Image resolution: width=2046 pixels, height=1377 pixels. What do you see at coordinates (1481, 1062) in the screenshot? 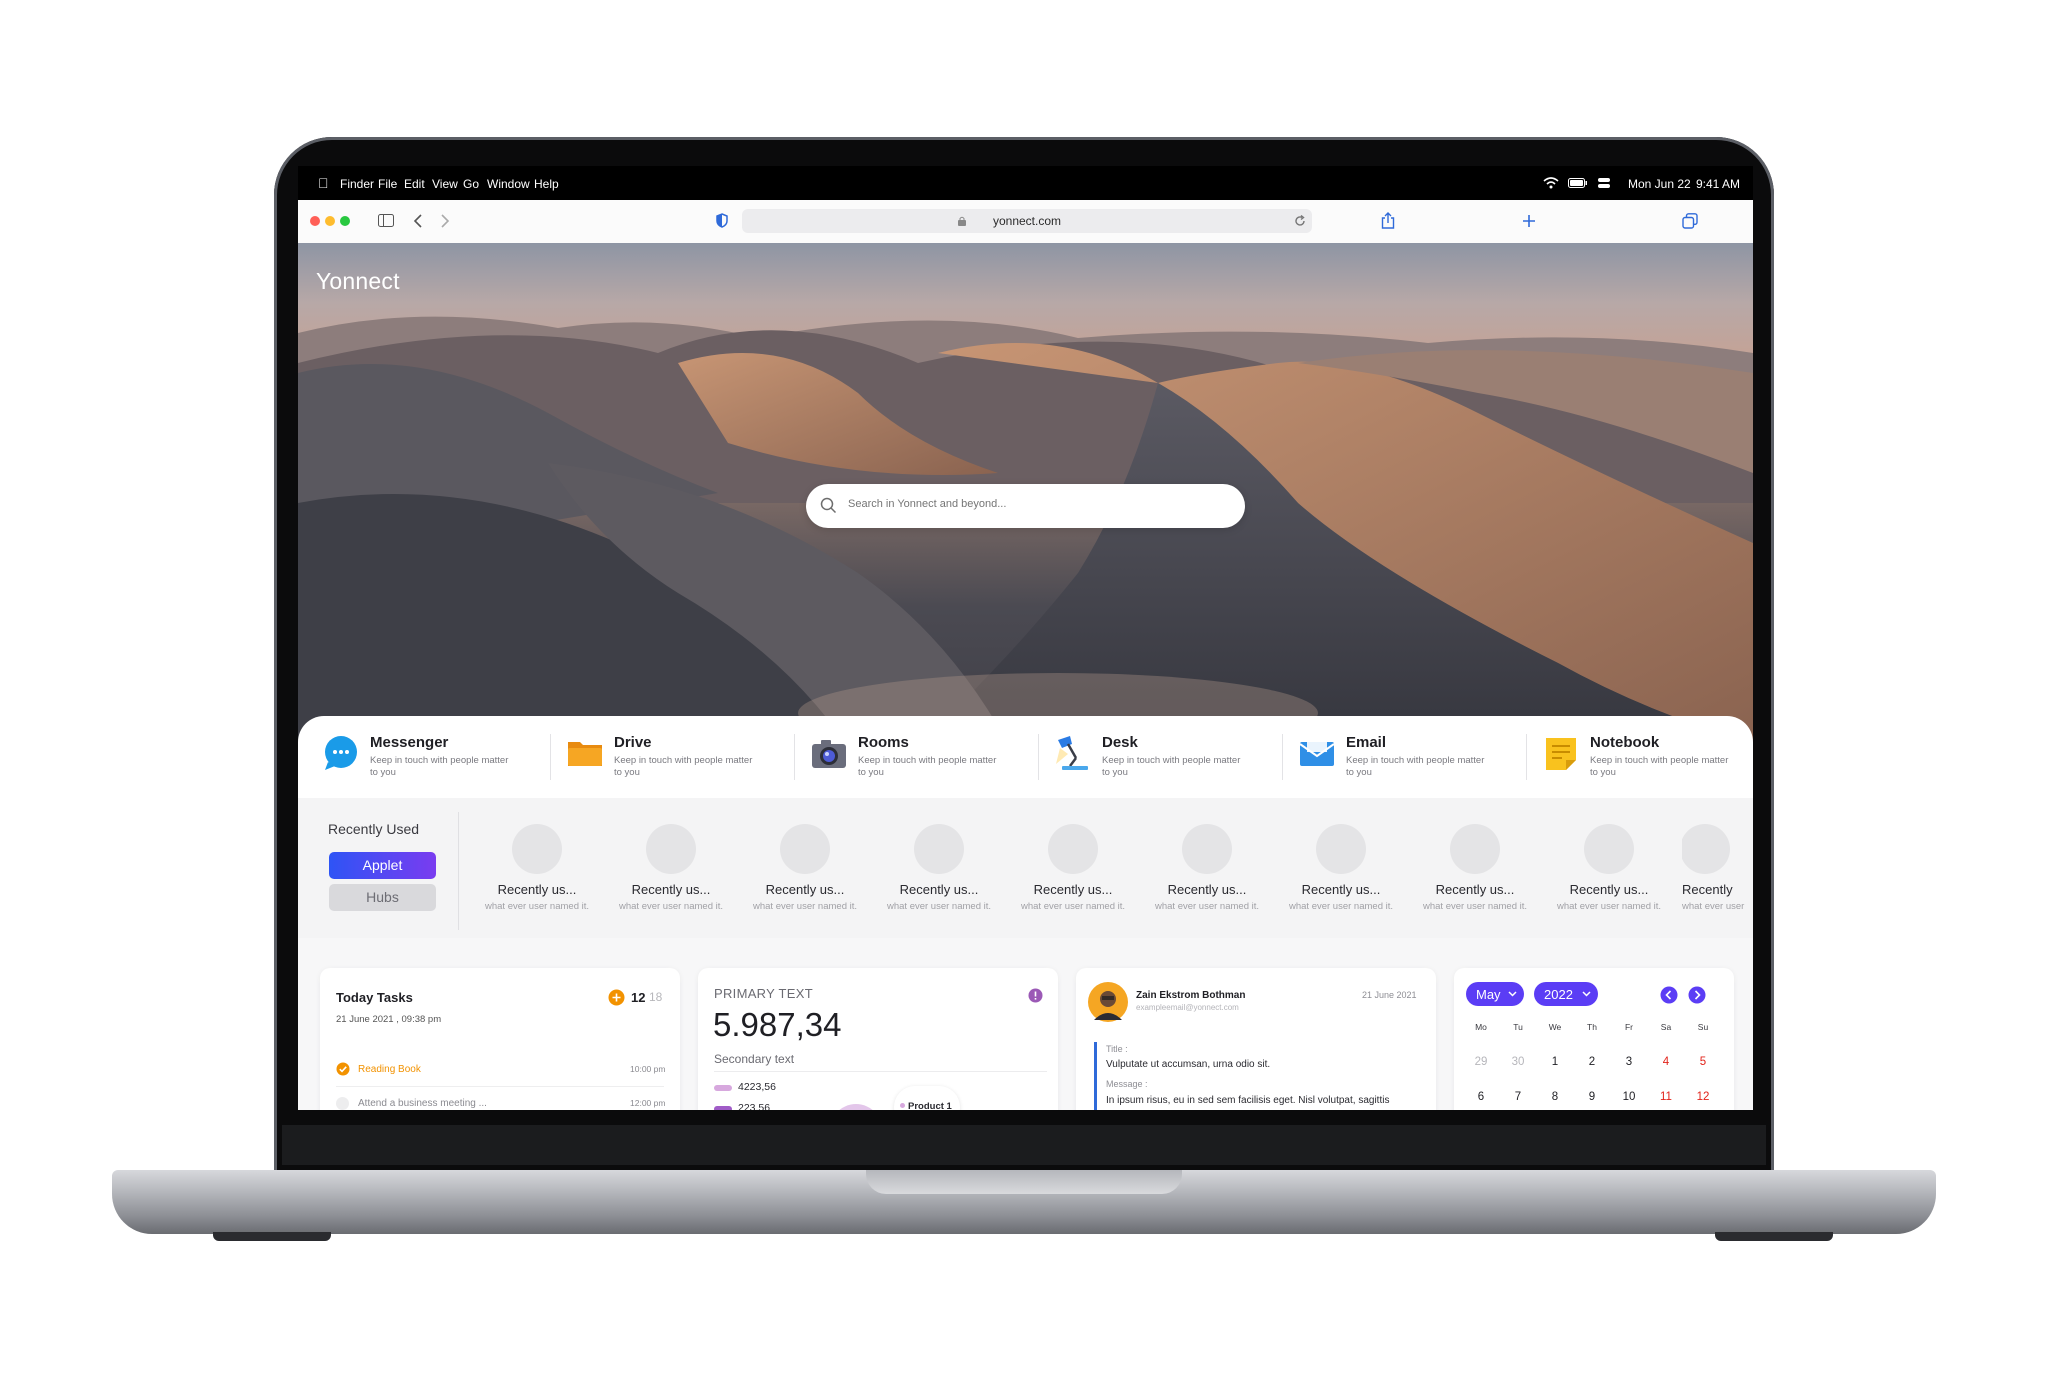
I see `calendar-day: 29` at bounding box center [1481, 1062].